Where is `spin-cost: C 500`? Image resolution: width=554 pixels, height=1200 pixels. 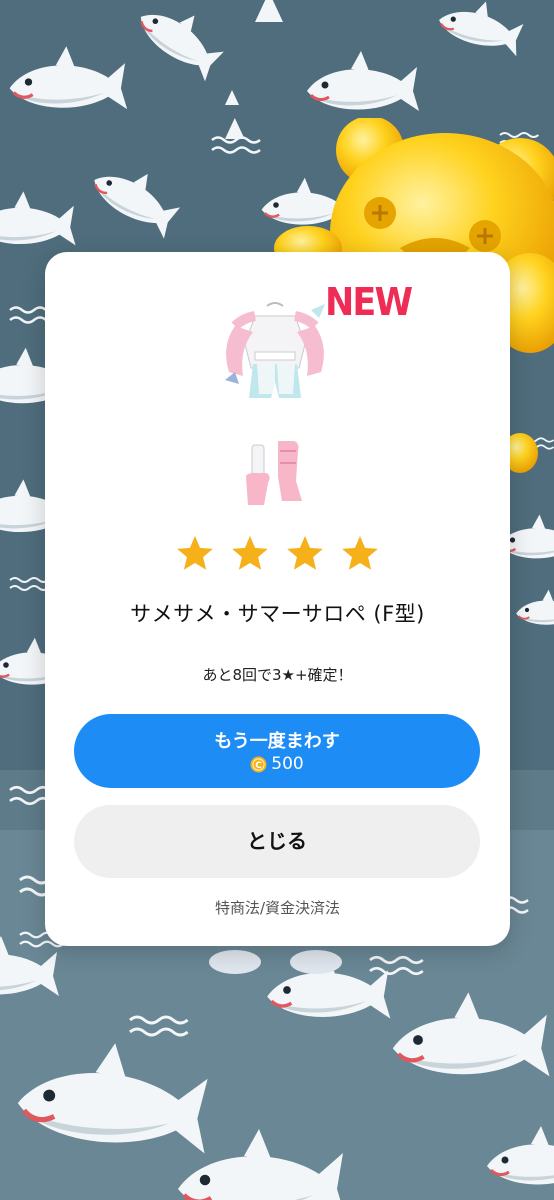 spin-cost: C 500 is located at coordinates (277, 764).